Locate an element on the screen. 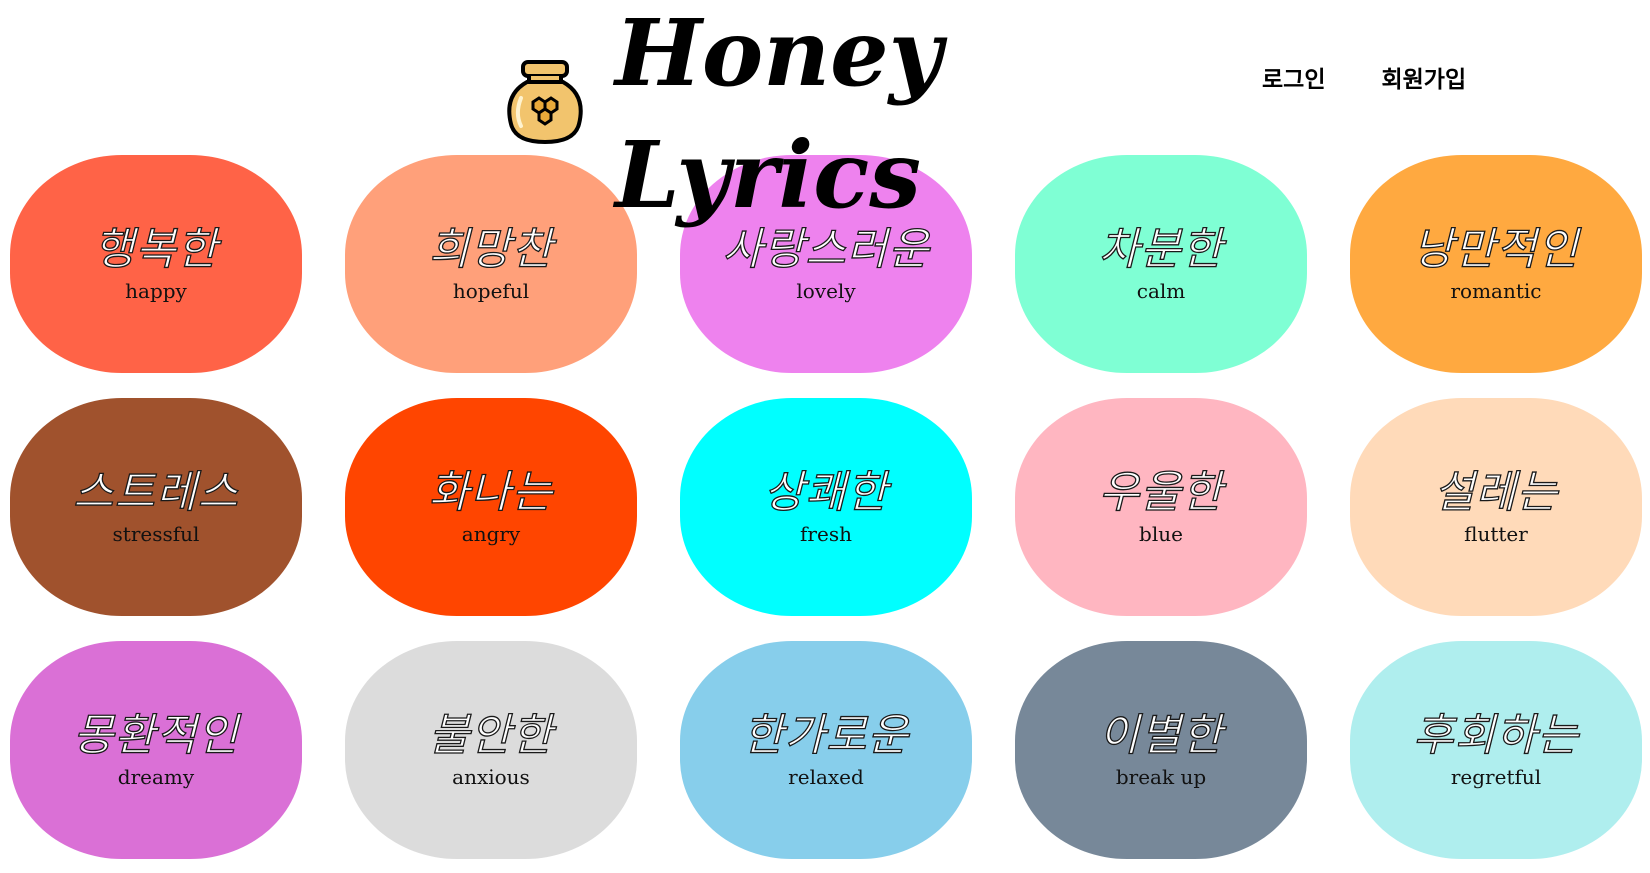 This screenshot has height=873, width=1650. mood-english-label: stressful is located at coordinates (156, 534).